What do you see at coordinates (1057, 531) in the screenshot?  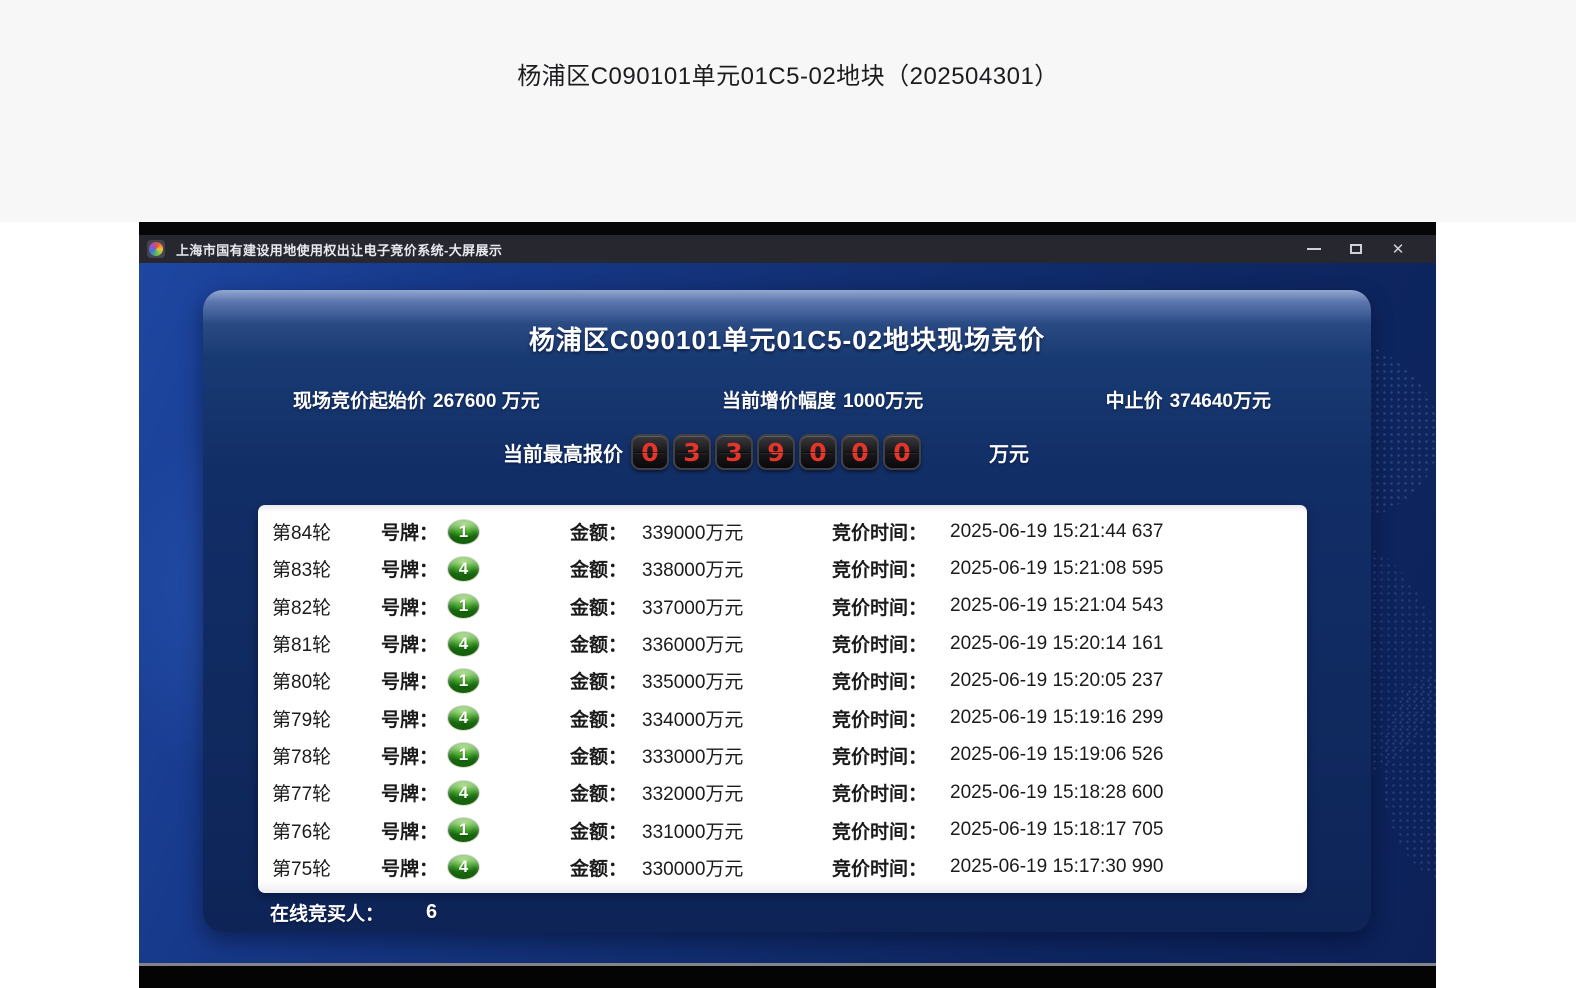 I see `bid-time: 2025-06-19 15:21:44 637` at bounding box center [1057, 531].